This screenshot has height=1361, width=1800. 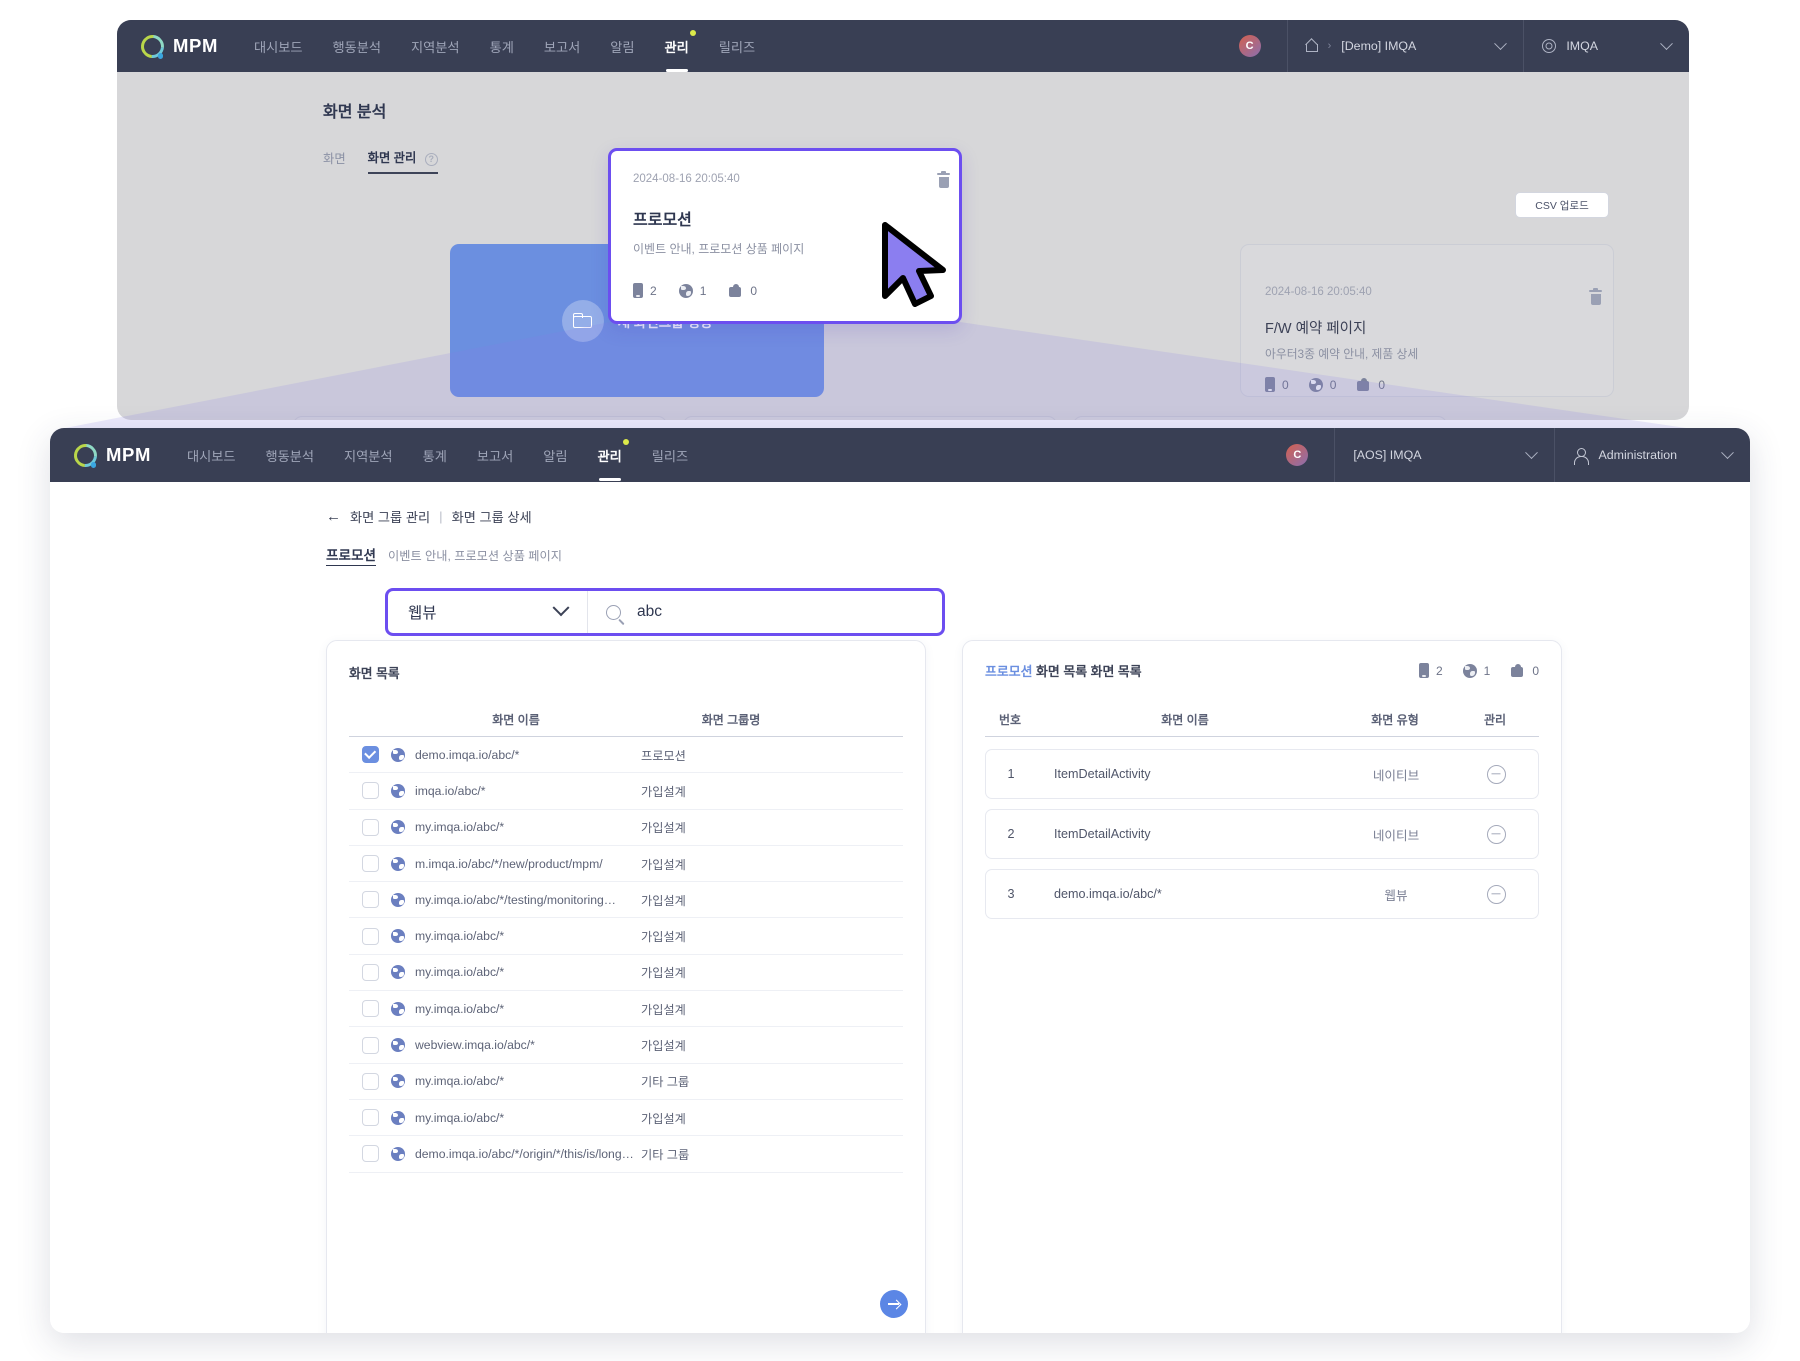 What do you see at coordinates (1430, 670) in the screenshot?
I see `right-stat-mobile: 2` at bounding box center [1430, 670].